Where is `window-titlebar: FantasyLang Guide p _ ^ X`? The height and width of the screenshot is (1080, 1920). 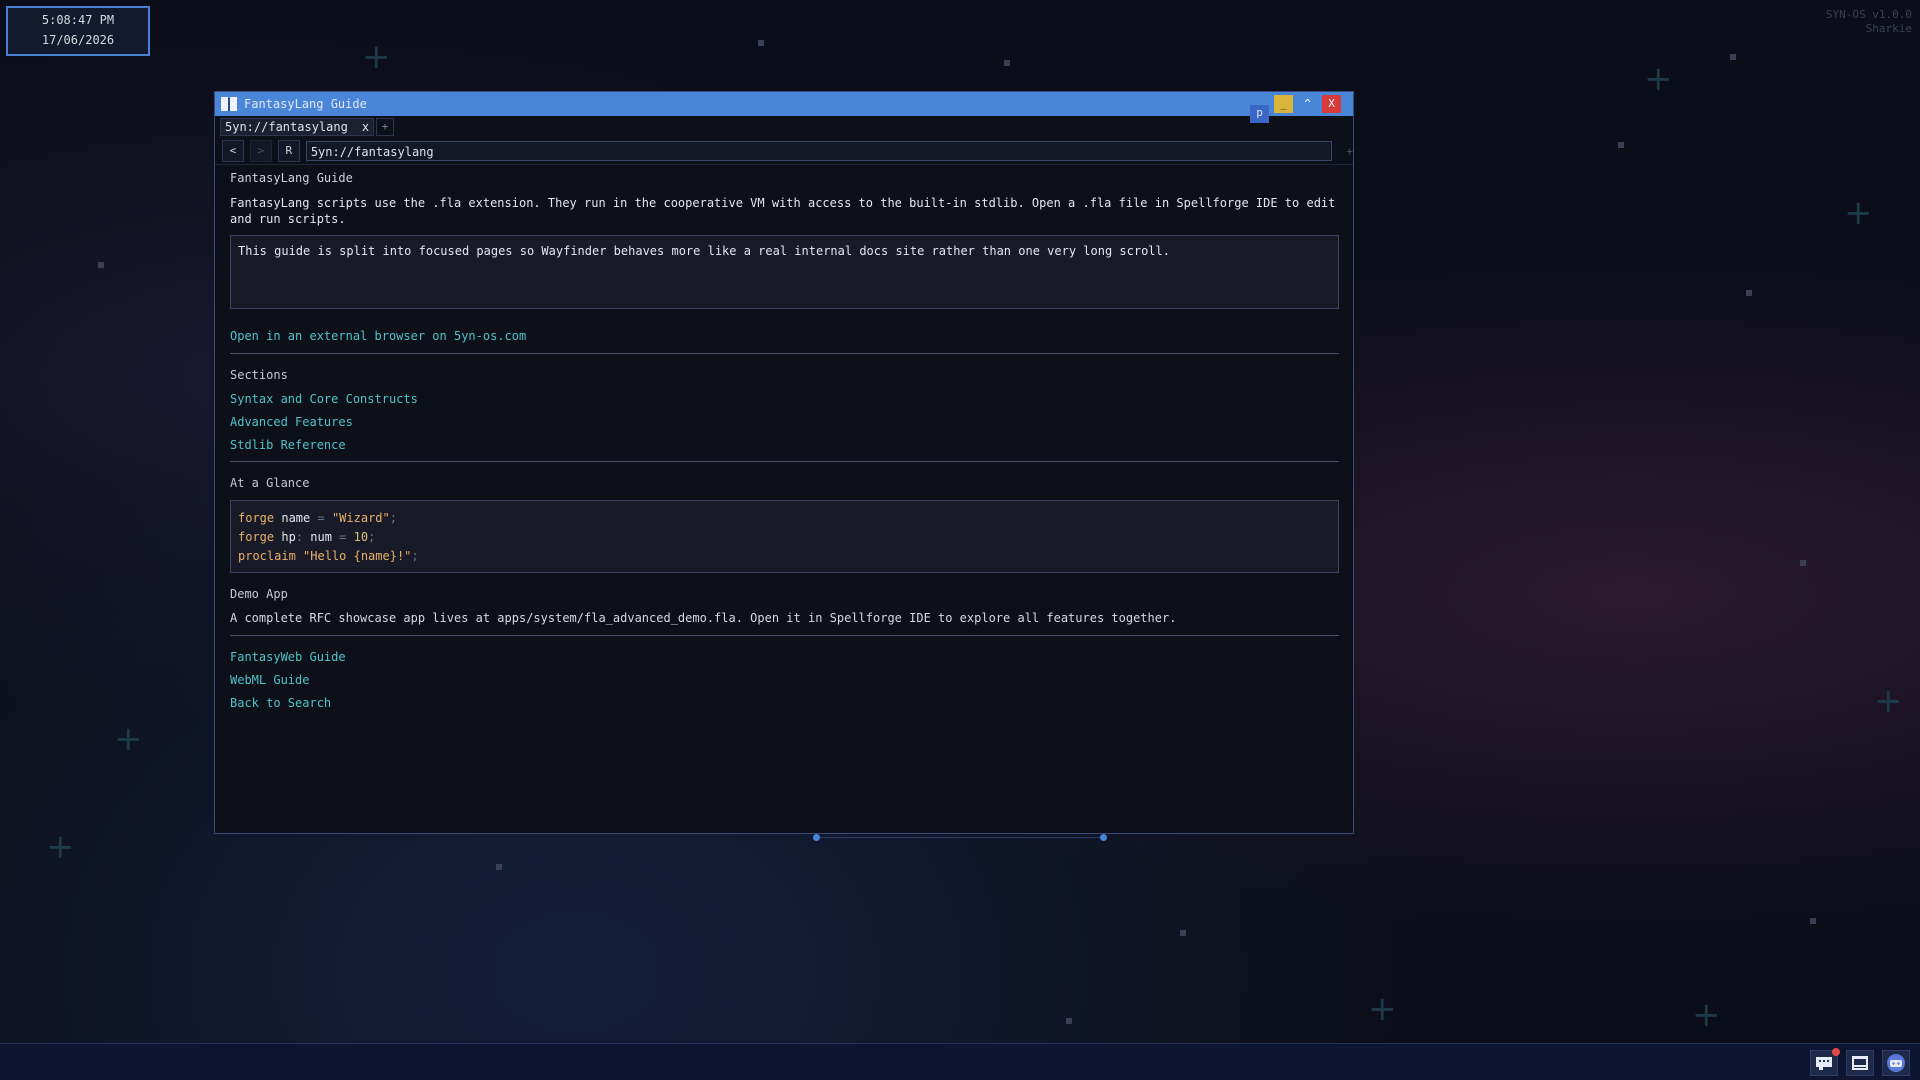
window-titlebar: FantasyLang Guide p _ ^ X is located at coordinates (784, 107).